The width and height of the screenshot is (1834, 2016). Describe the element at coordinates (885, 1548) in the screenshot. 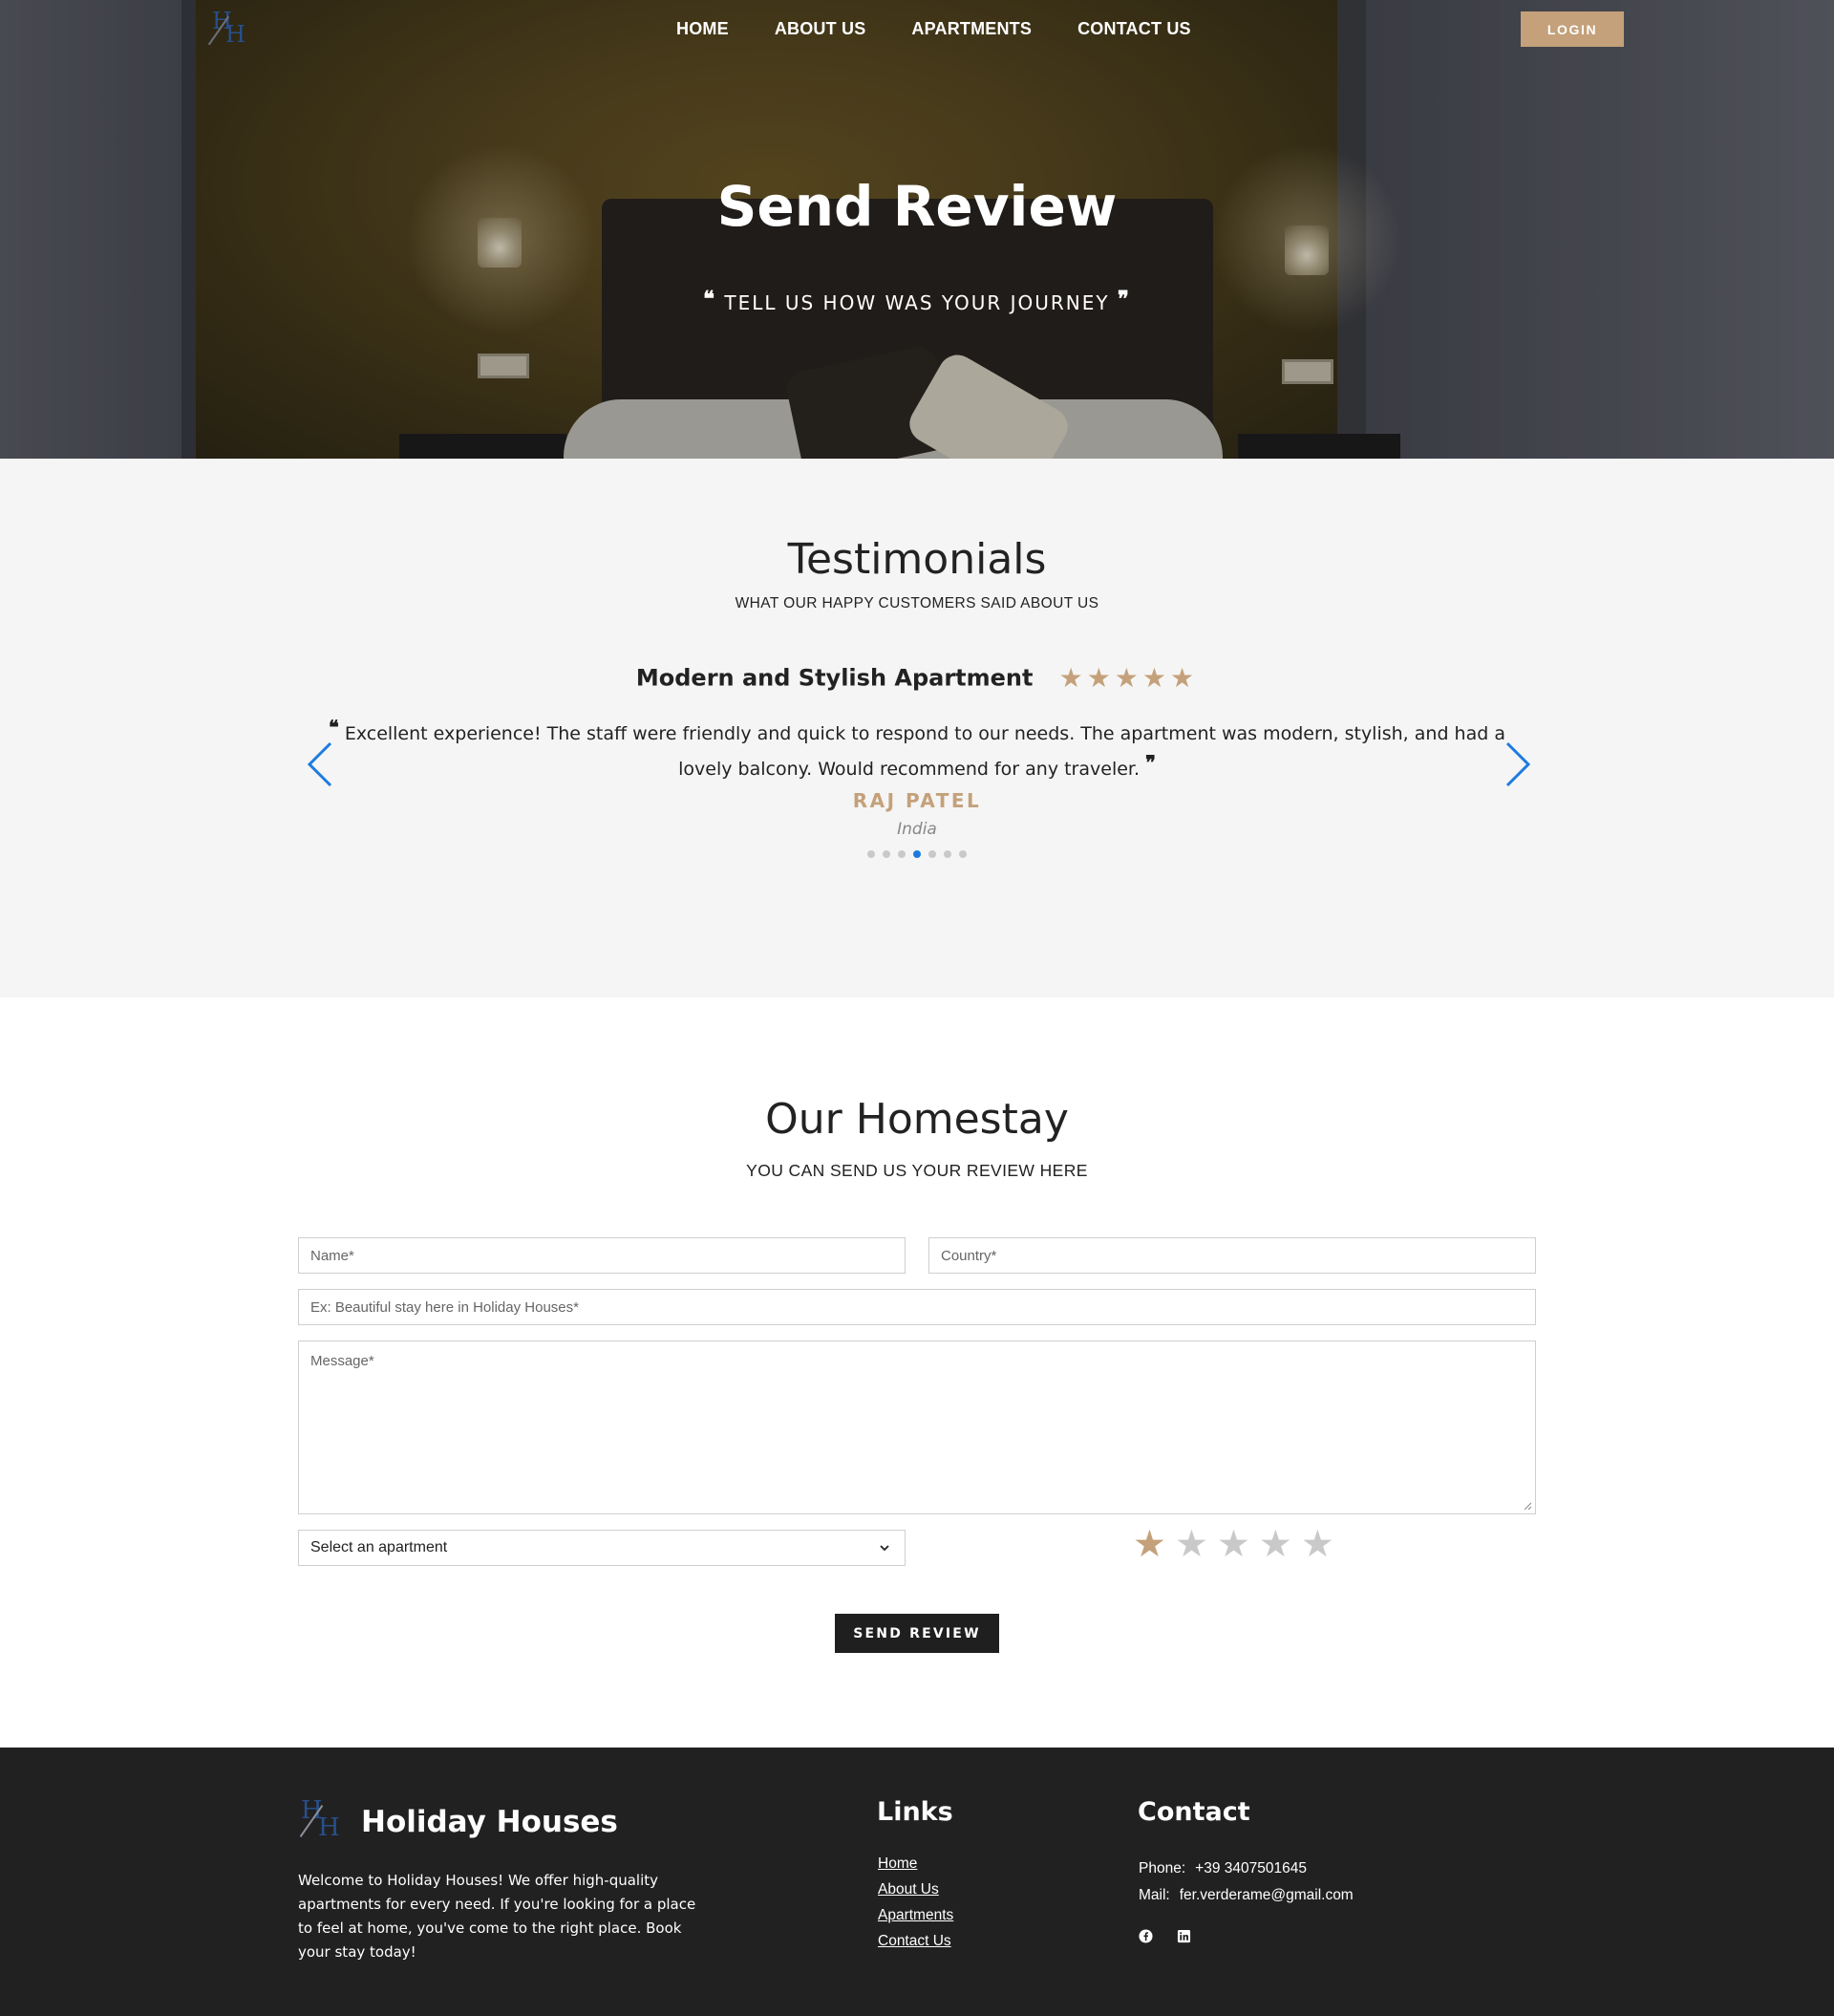

I see `chevron-down-icon` at that location.